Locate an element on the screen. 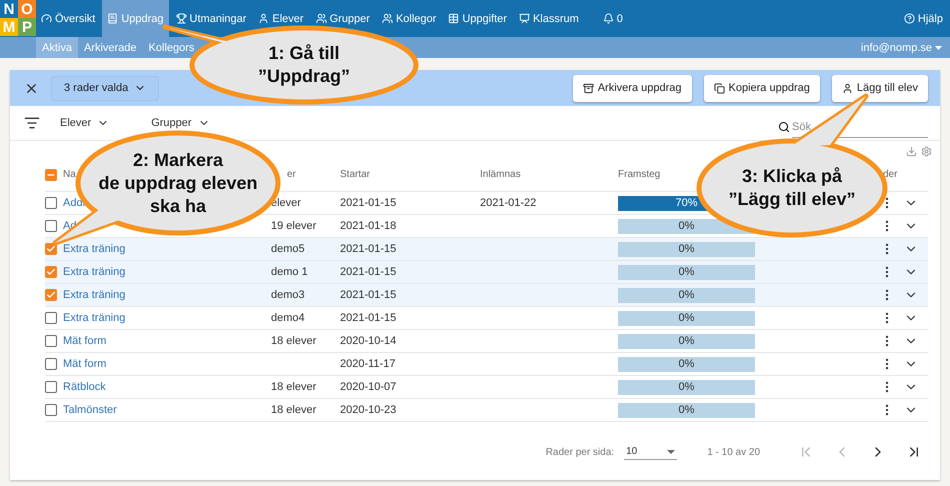  logo-letter: P is located at coordinates (27, 27).